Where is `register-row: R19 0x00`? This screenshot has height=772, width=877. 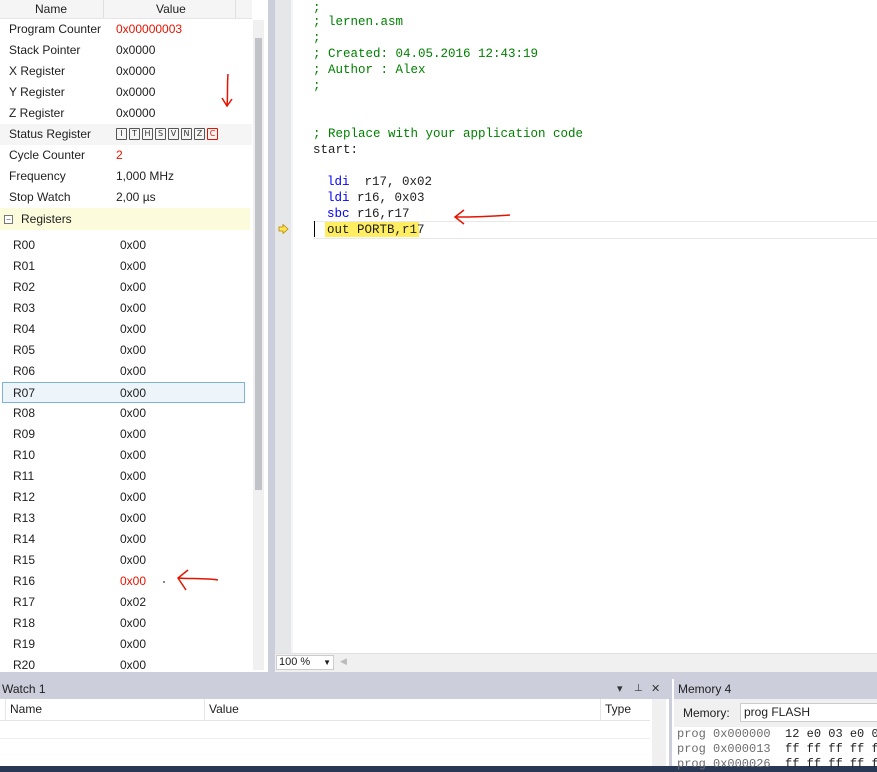
register-row: R19 0x00 is located at coordinates (123, 644).